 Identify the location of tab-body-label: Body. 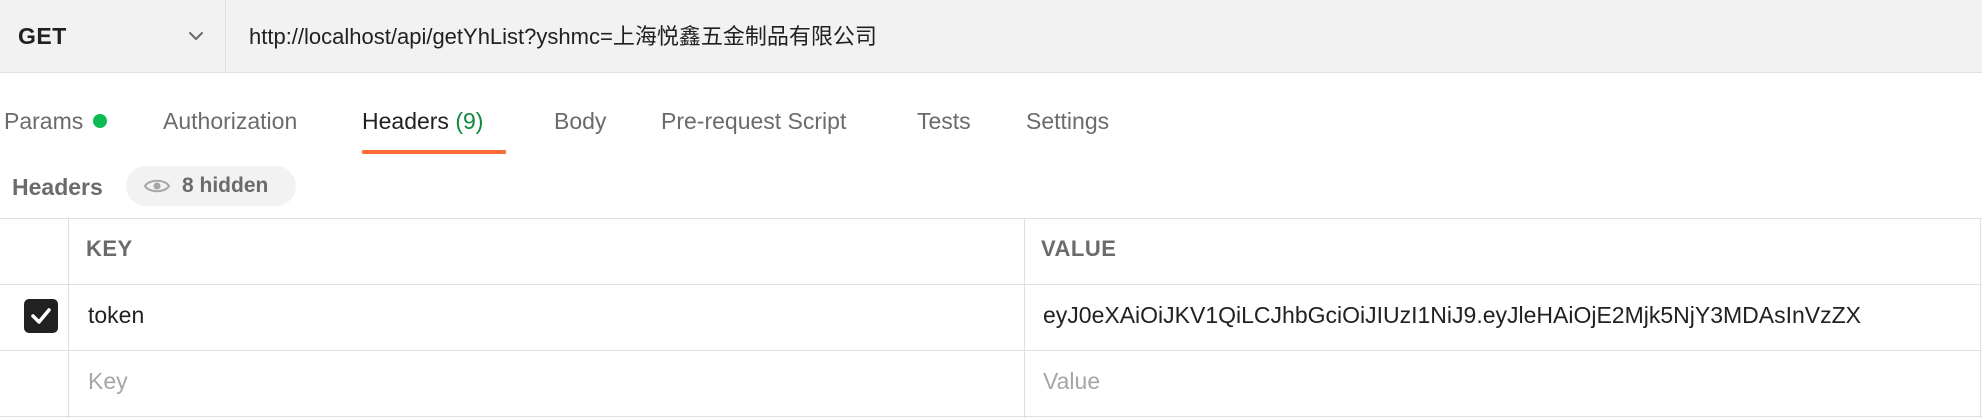
(580, 121).